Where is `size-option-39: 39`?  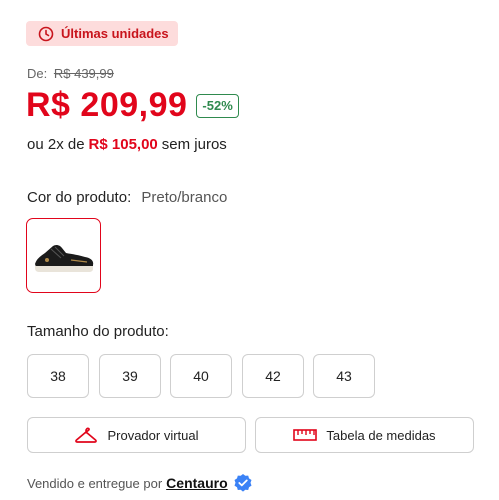 size-option-39: 39 is located at coordinates (130, 376).